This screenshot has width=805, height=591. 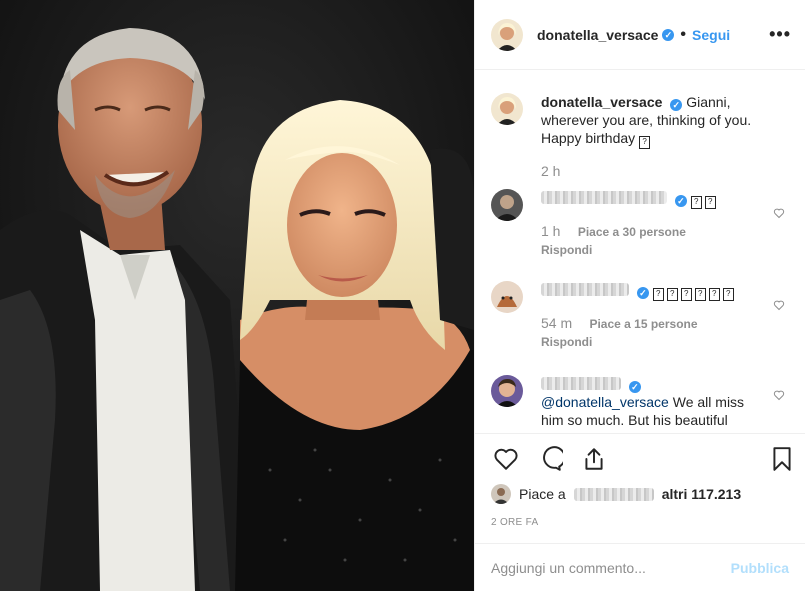 What do you see at coordinates (780, 34) in the screenshot?
I see `more-options-icon: •••` at bounding box center [780, 34].